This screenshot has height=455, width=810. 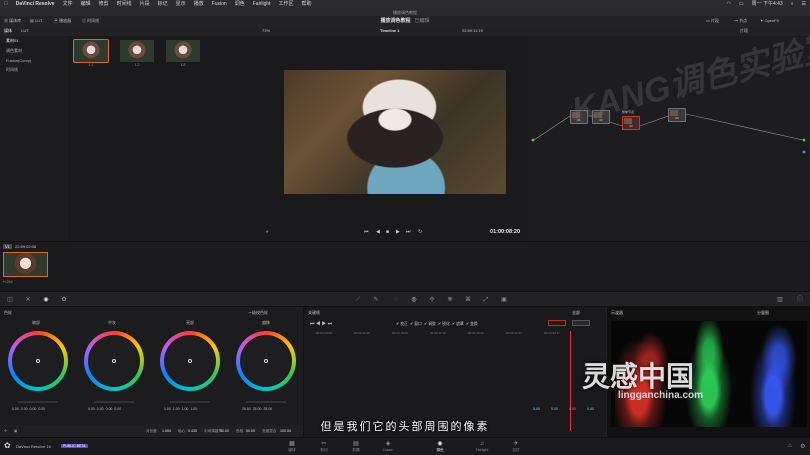 What do you see at coordinates (444, 324) in the screenshot?
I see `filter-sharpen: ✔ 锐化` at bounding box center [444, 324].